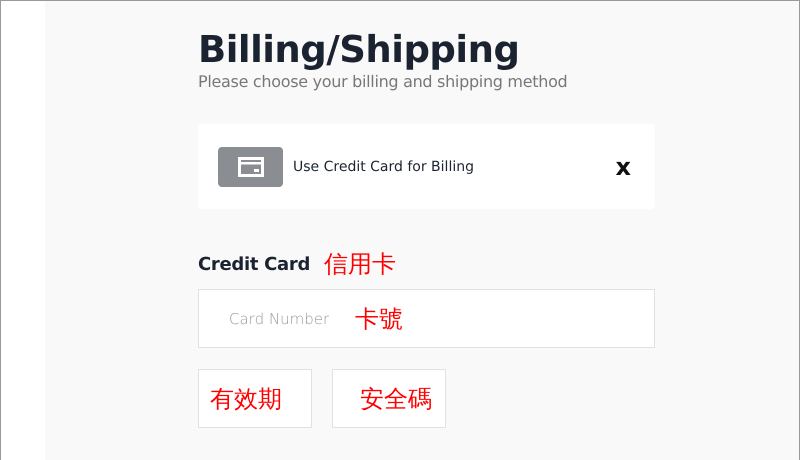 Image resolution: width=800 pixels, height=460 pixels. What do you see at coordinates (288, 319) in the screenshot?
I see `card-number-field: Card Number` at bounding box center [288, 319].